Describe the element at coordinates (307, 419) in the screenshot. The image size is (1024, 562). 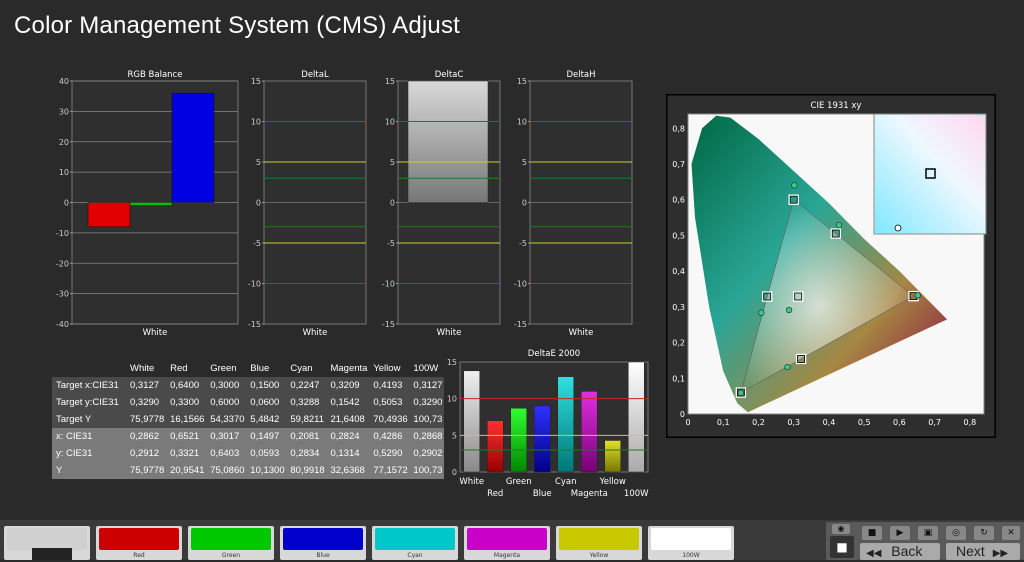
I see `table-cell: 59,8211` at that location.